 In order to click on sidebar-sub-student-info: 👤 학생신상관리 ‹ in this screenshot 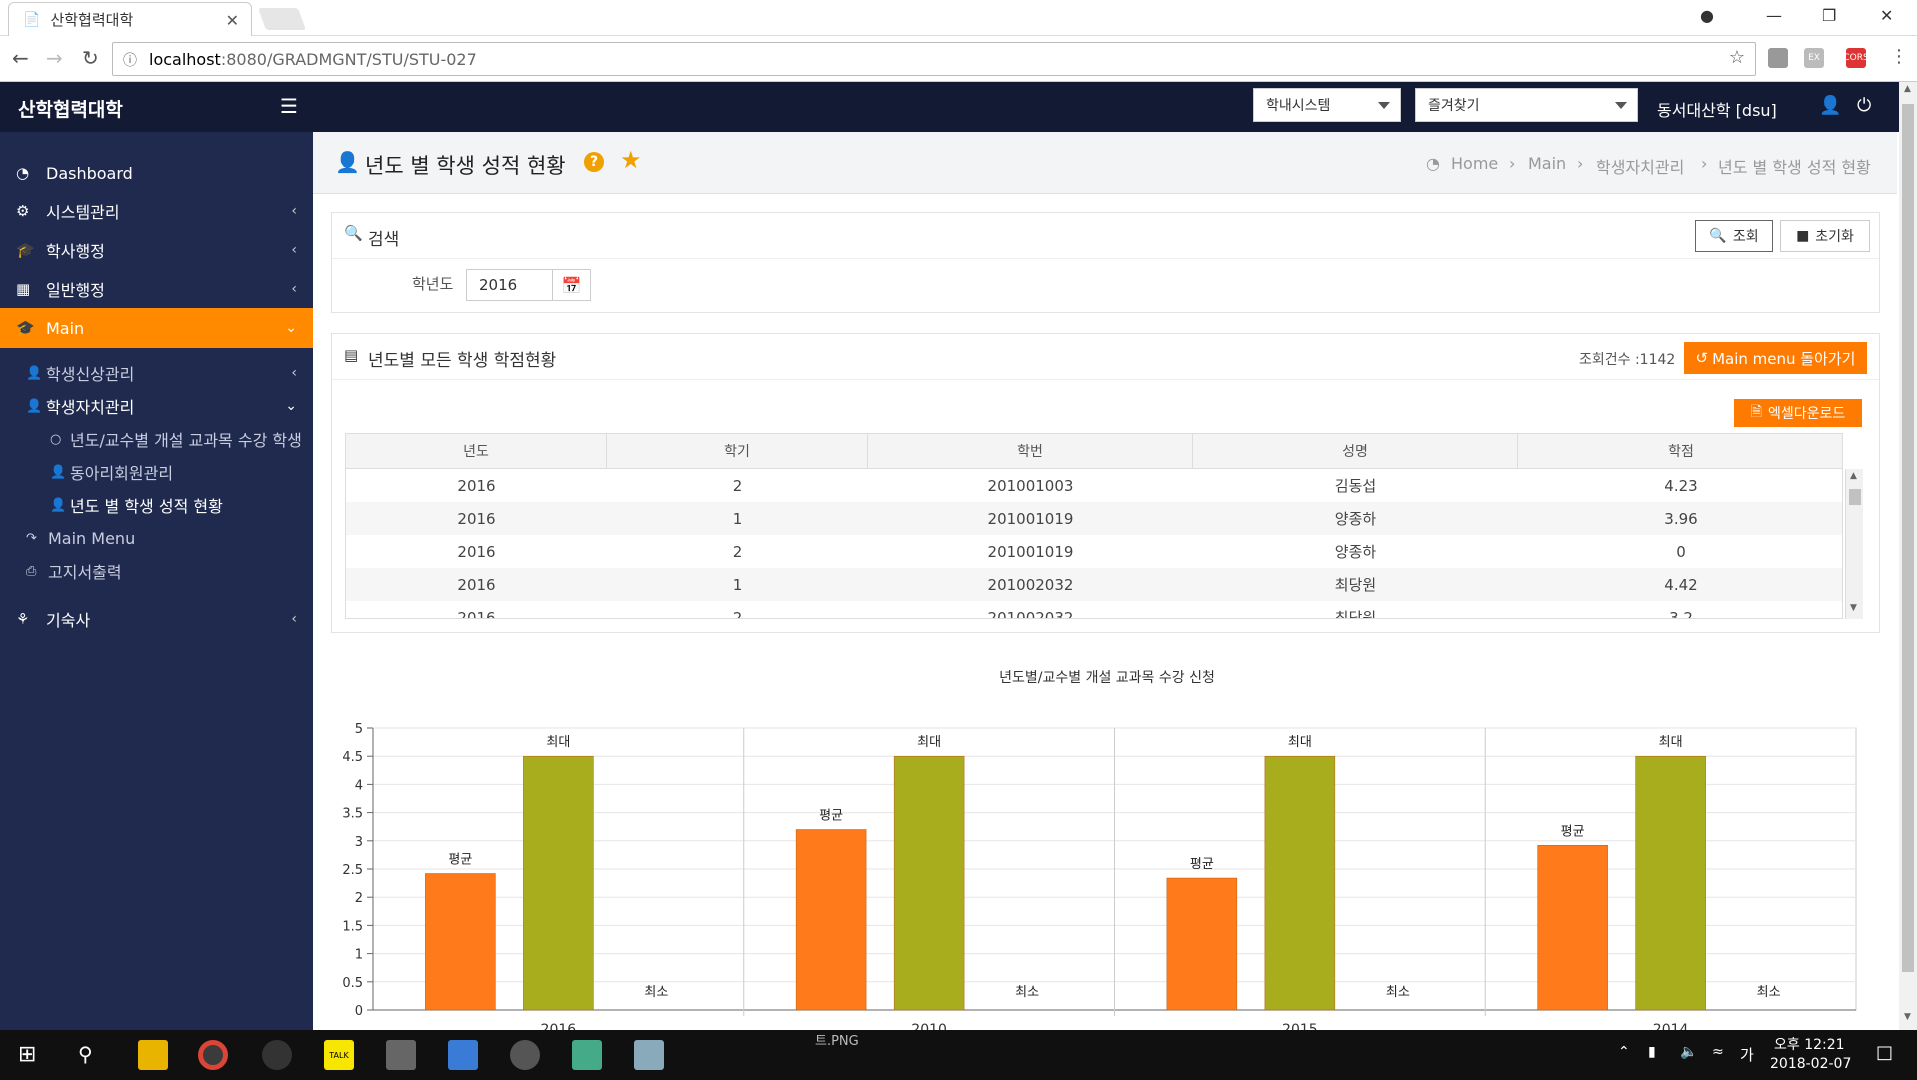, I will do `click(156, 373)`.